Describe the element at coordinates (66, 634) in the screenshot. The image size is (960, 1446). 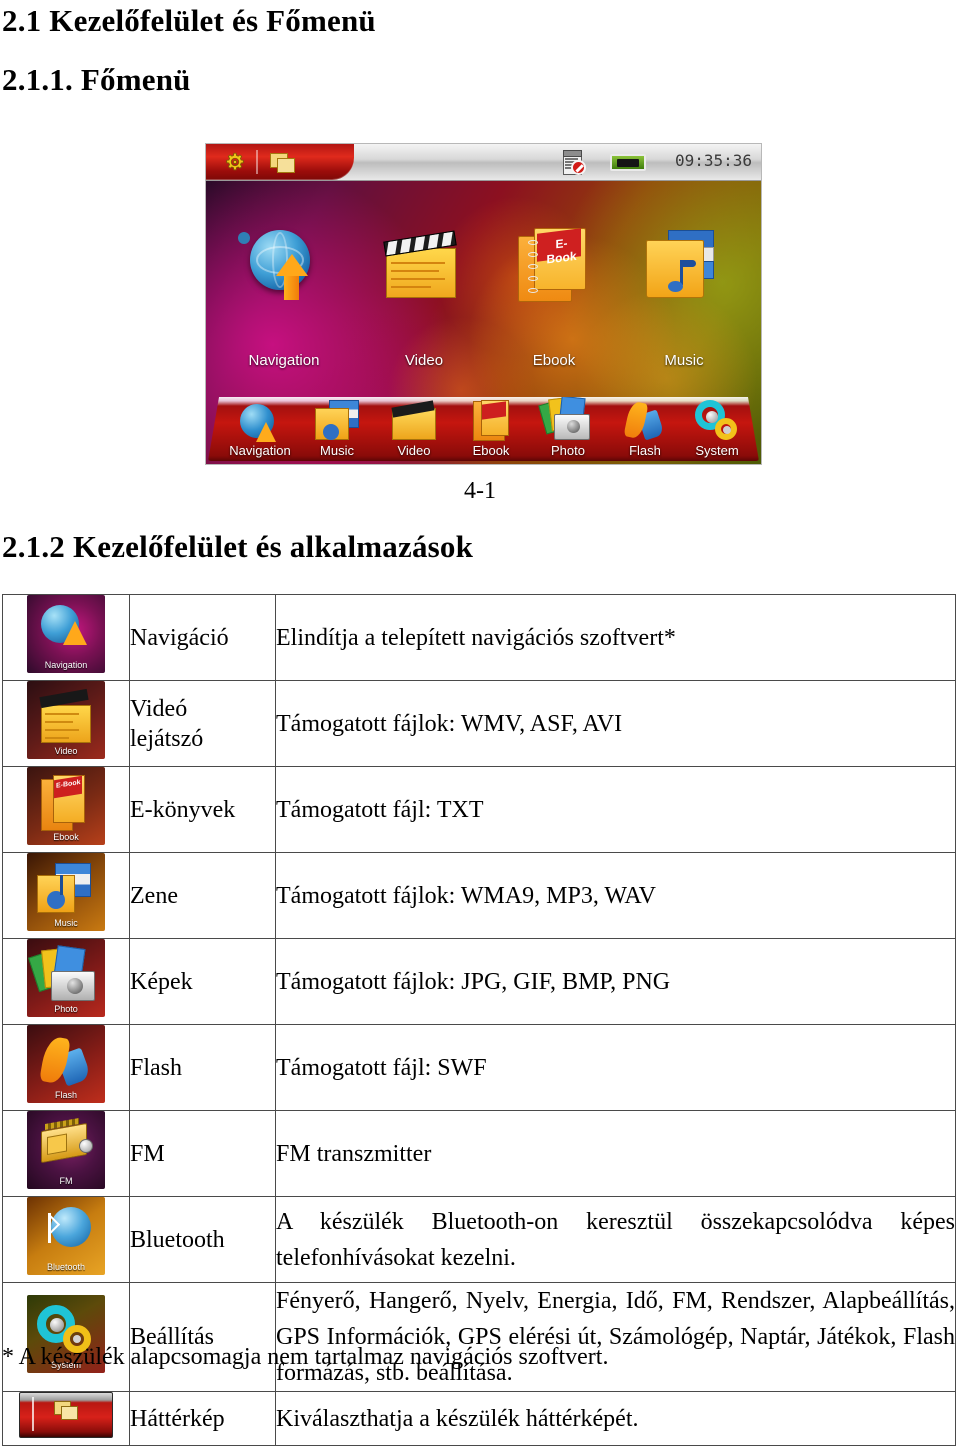
I see `navigation-app-icon: Navigation` at that location.